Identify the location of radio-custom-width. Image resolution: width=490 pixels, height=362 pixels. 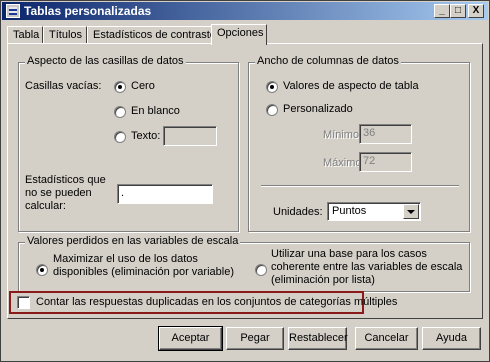
(272, 110).